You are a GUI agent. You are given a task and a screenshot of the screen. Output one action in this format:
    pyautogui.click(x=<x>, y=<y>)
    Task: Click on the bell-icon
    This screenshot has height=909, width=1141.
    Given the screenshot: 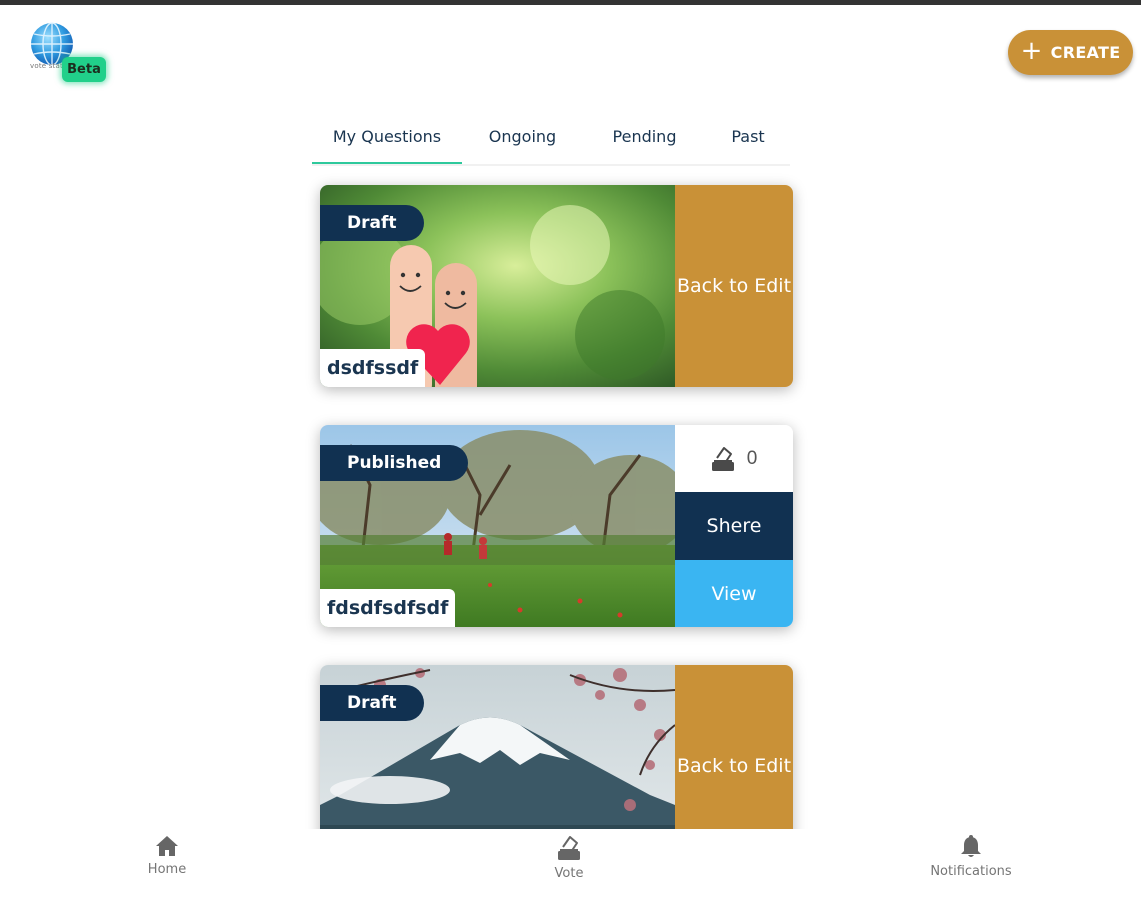 What is the action you would take?
    pyautogui.click(x=971, y=846)
    